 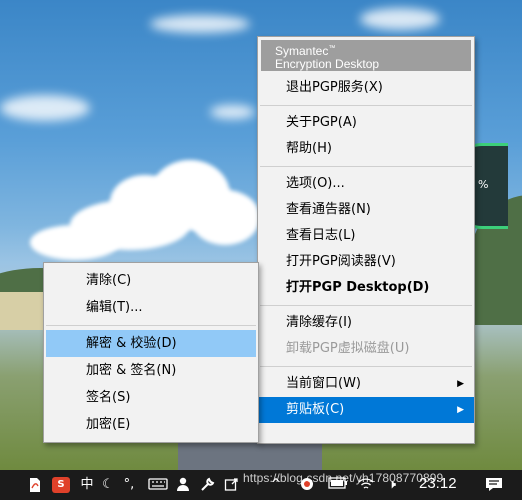 I want to click on menu-item-open-reader: 打开PGP阅读器(V), so click(x=366, y=262).